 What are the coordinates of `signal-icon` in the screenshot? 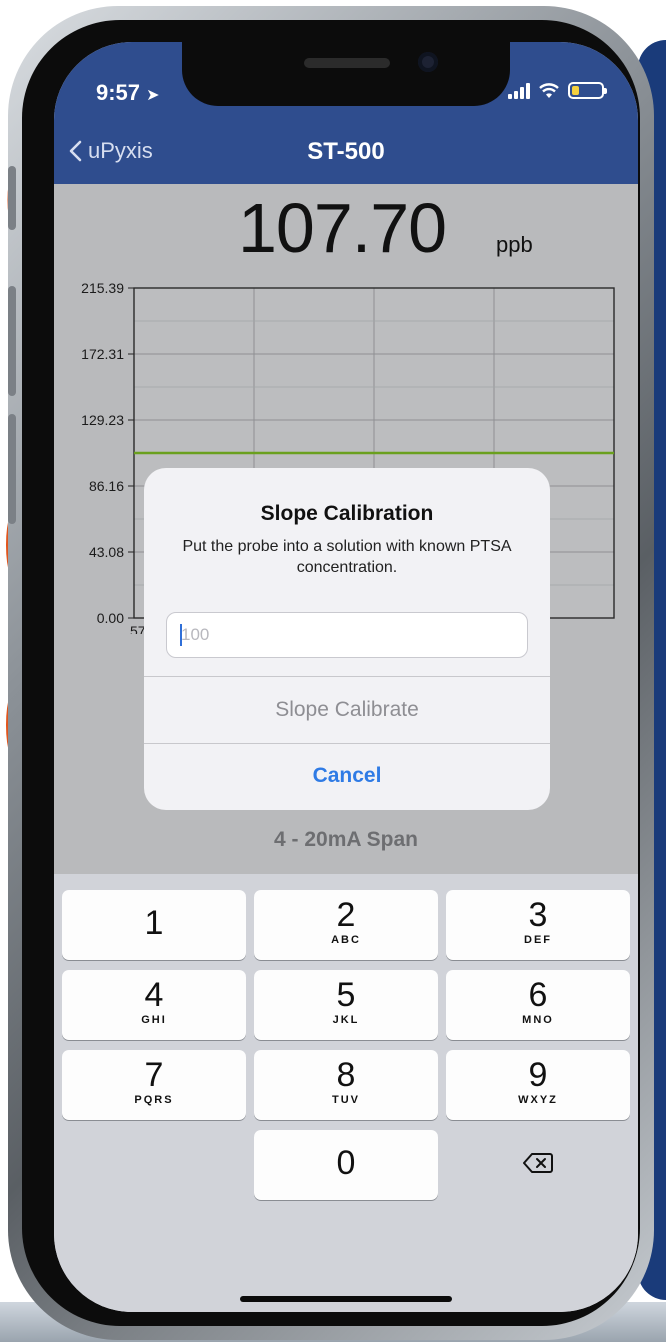 It's located at (519, 90).